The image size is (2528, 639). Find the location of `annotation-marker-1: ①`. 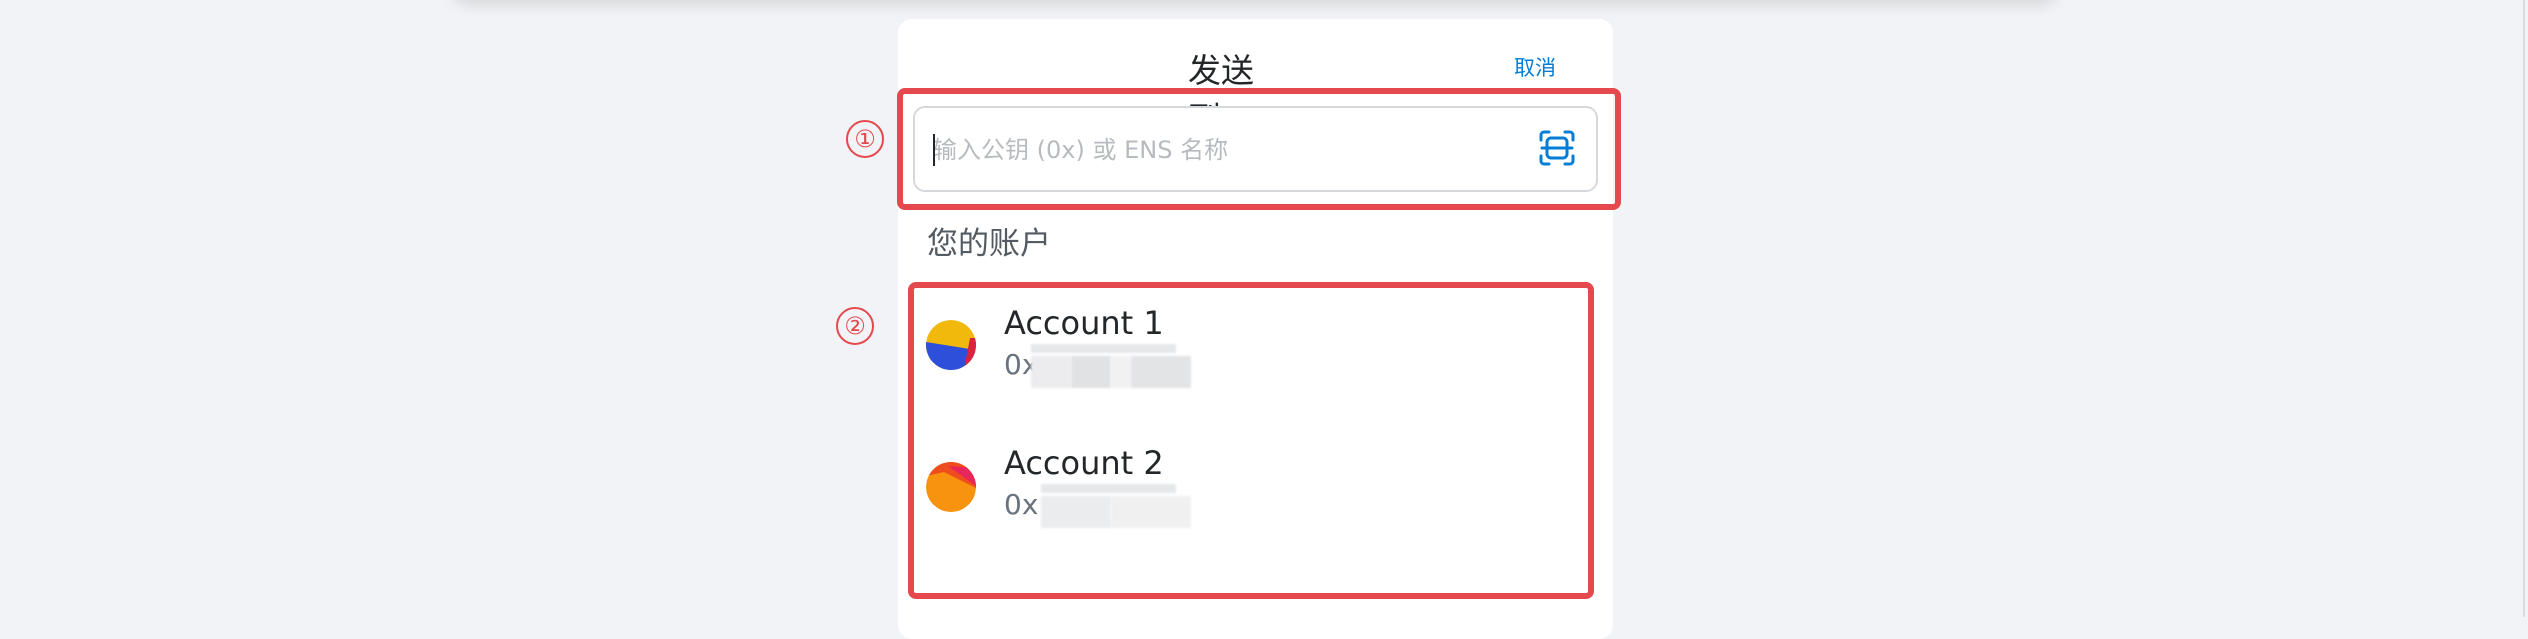

annotation-marker-1: ① is located at coordinates (865, 139).